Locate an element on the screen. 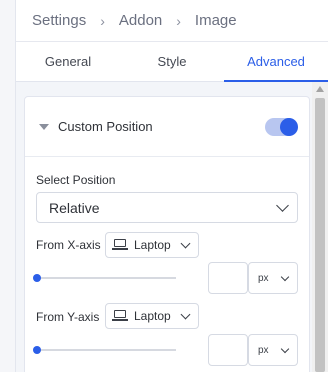 This screenshot has width=328, height=372. x-axis-slider-track is located at coordinates (106, 278).